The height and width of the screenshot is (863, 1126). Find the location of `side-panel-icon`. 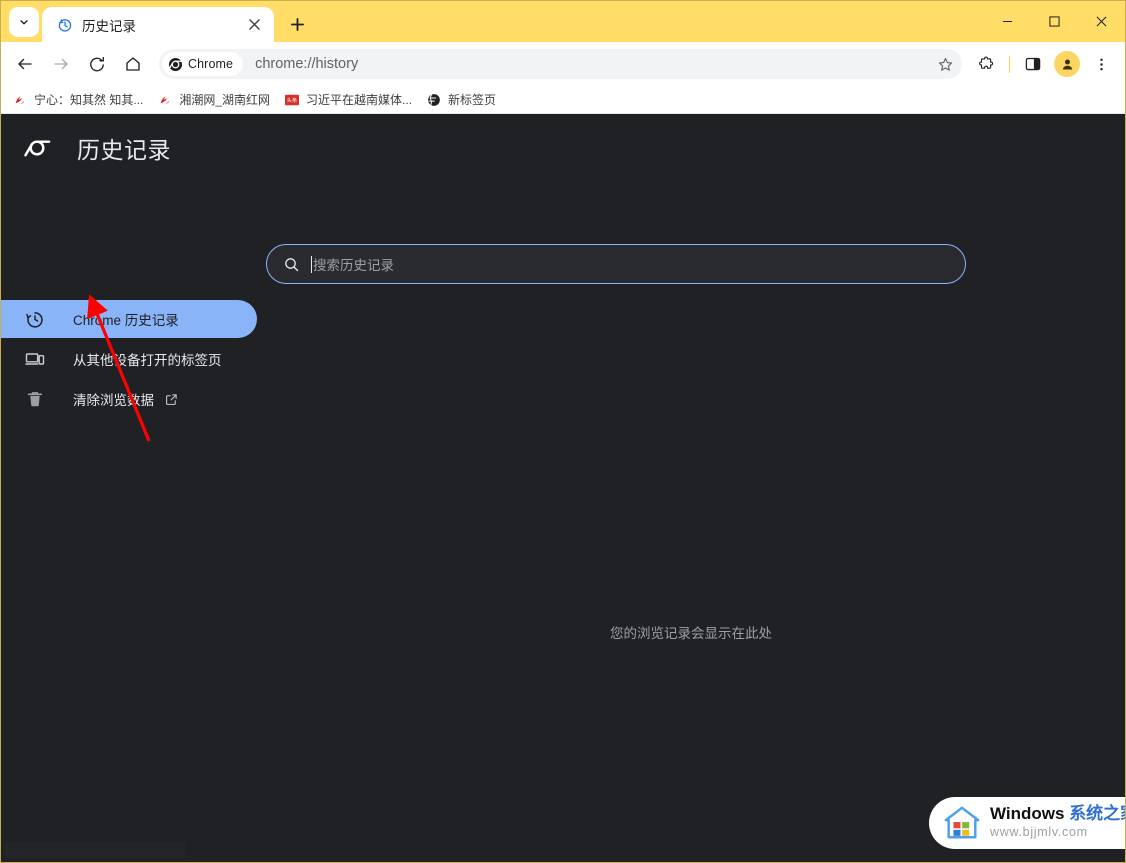

side-panel-icon is located at coordinates (1033, 64).